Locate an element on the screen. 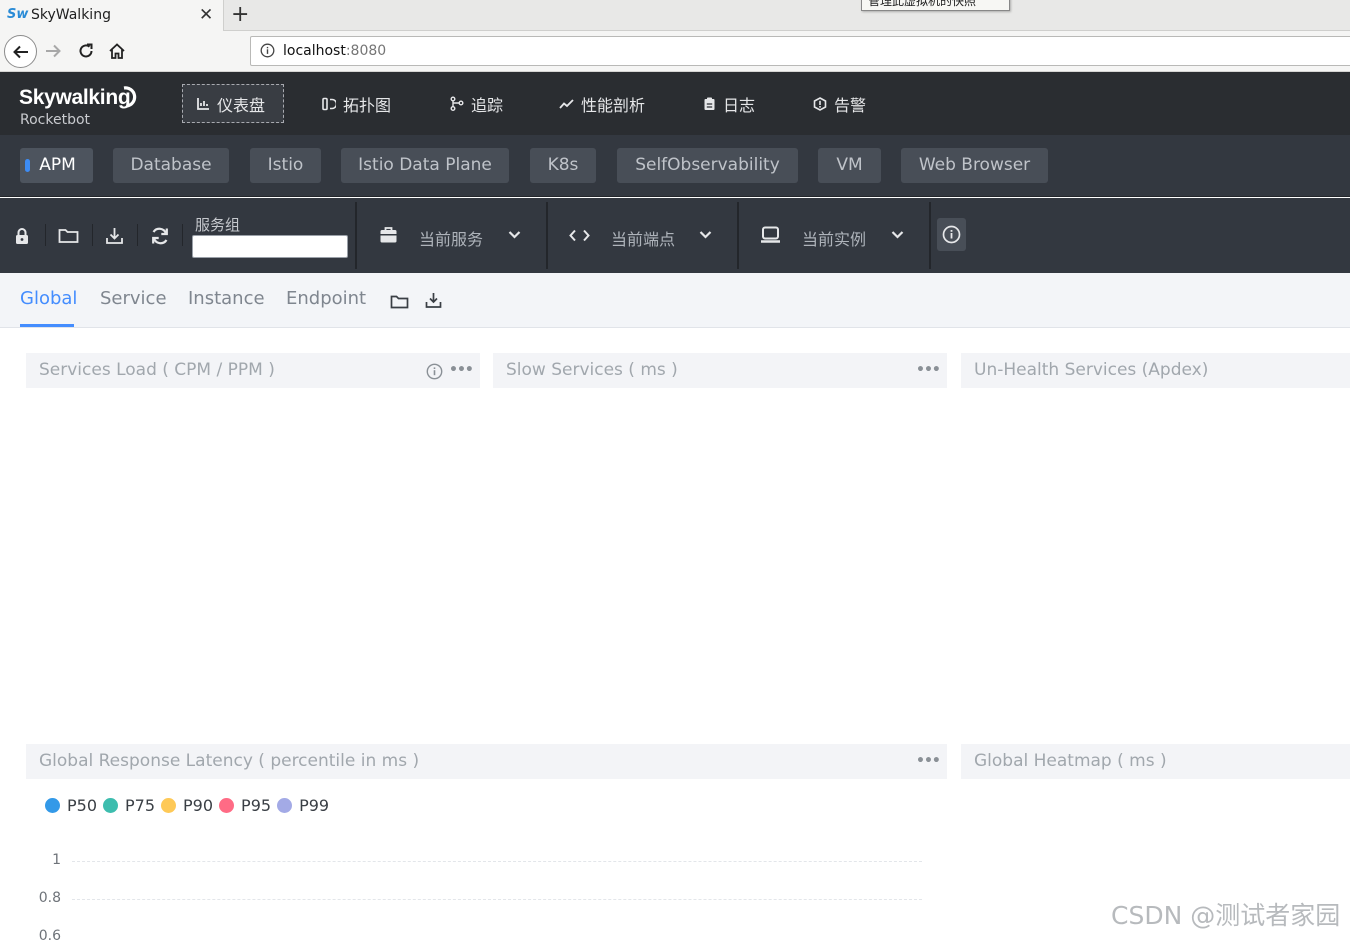 This screenshot has height=944, width=1350. tab-service: Service is located at coordinates (133, 298).